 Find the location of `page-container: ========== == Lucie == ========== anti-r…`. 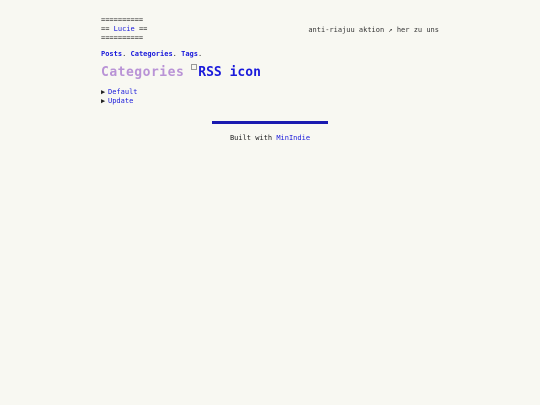

page-container: ========== == Lucie == ========== anti-r… is located at coordinates (270, 61).